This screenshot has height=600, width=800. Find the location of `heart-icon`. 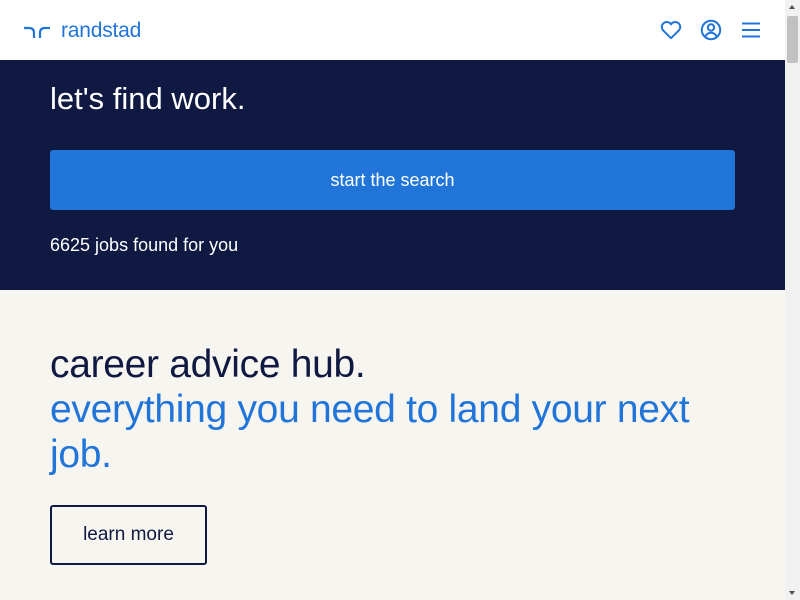

heart-icon is located at coordinates (671, 30).